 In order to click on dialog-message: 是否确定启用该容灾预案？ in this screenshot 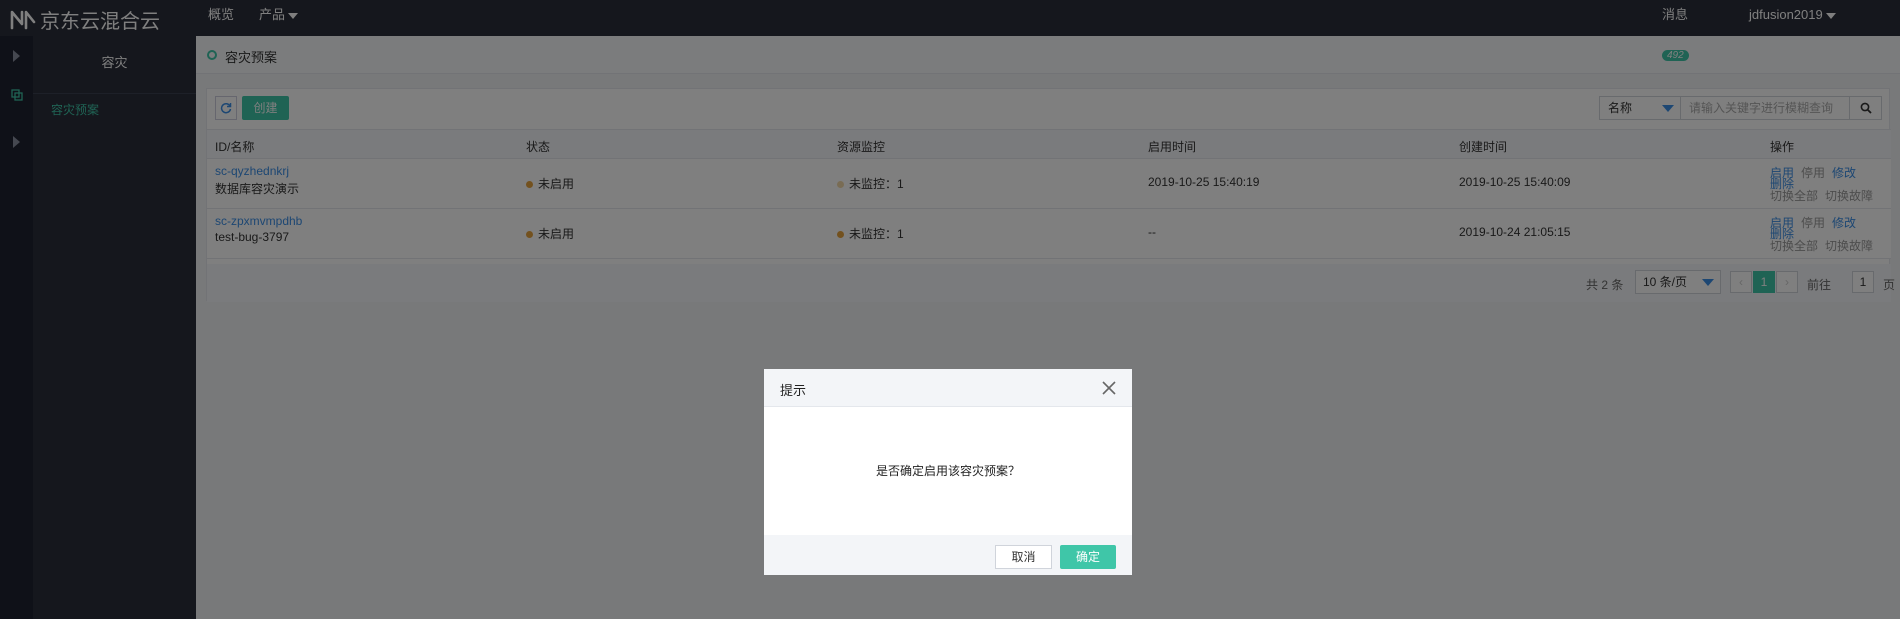, I will do `click(947, 471)`.